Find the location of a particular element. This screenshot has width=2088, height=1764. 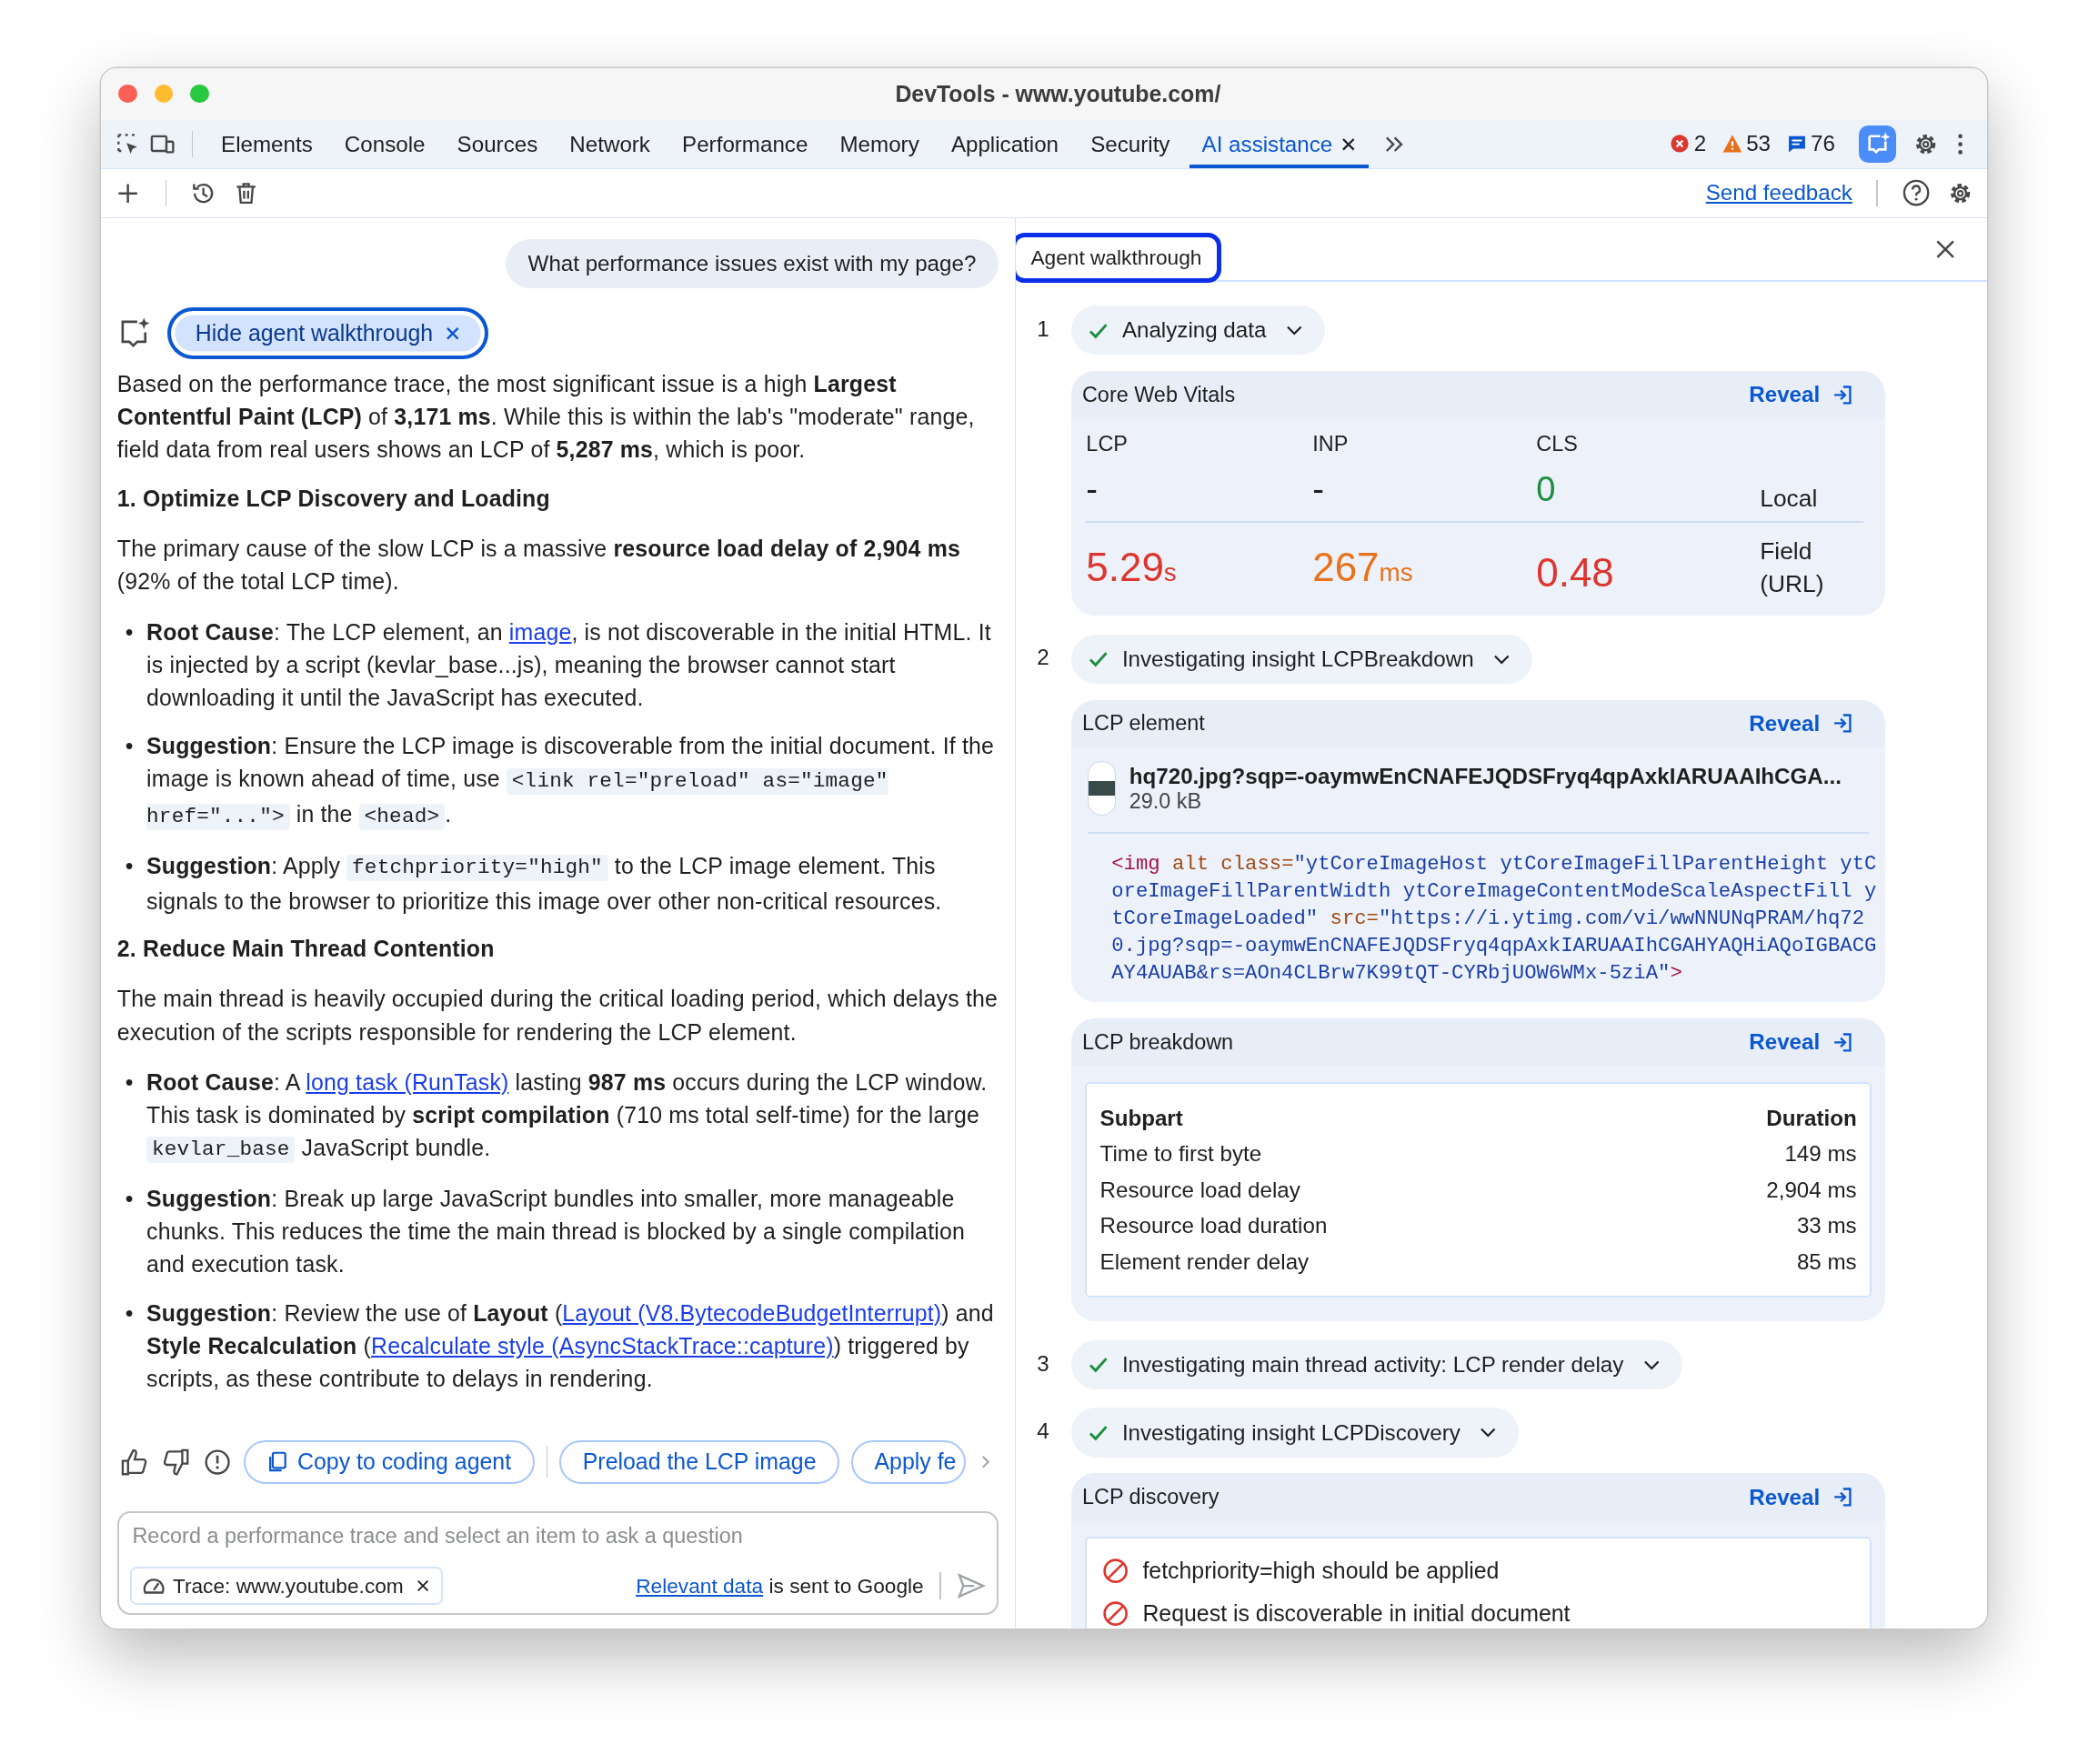

suggestion-chip: Preload the LCP image is located at coordinates (699, 1461).